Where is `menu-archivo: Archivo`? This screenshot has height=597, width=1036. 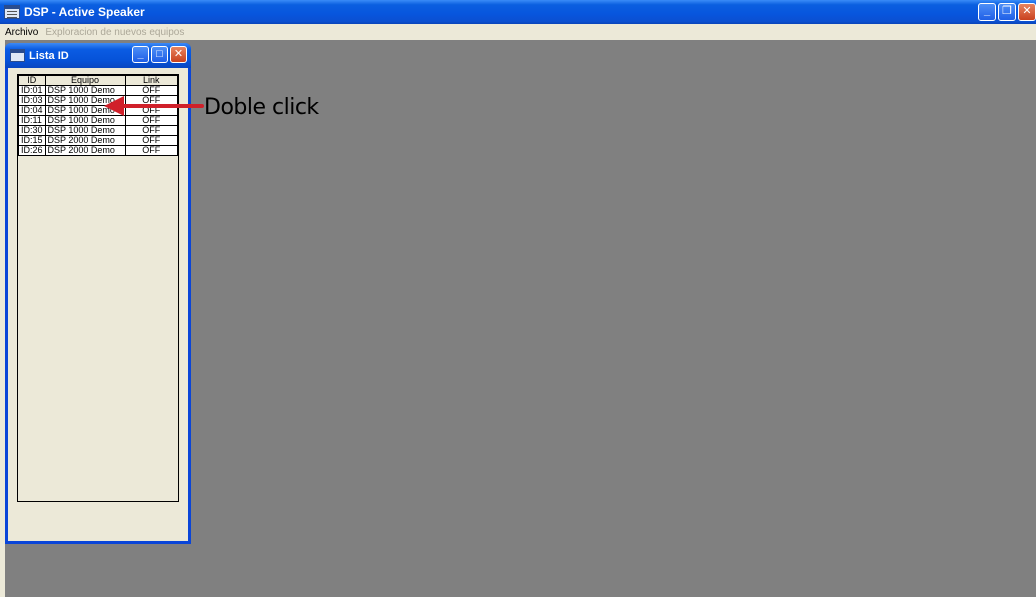
menu-archivo: Archivo is located at coordinates (21, 32).